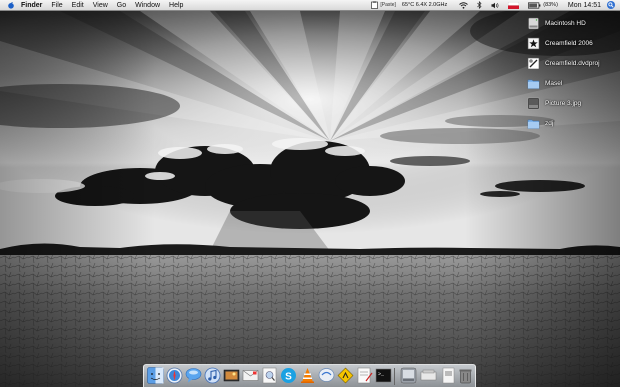 The height and width of the screenshot is (387, 620). I want to click on volume-icon, so click(495, 5).